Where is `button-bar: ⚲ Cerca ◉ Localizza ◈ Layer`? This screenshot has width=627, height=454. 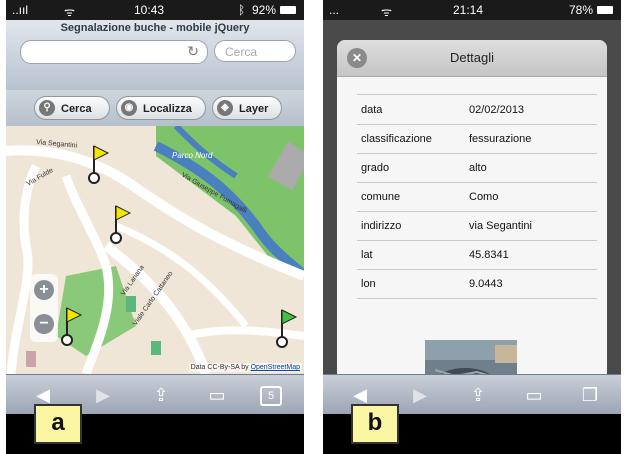 button-bar: ⚲ Cerca ◉ Localizza ◈ Layer is located at coordinates (155, 108).